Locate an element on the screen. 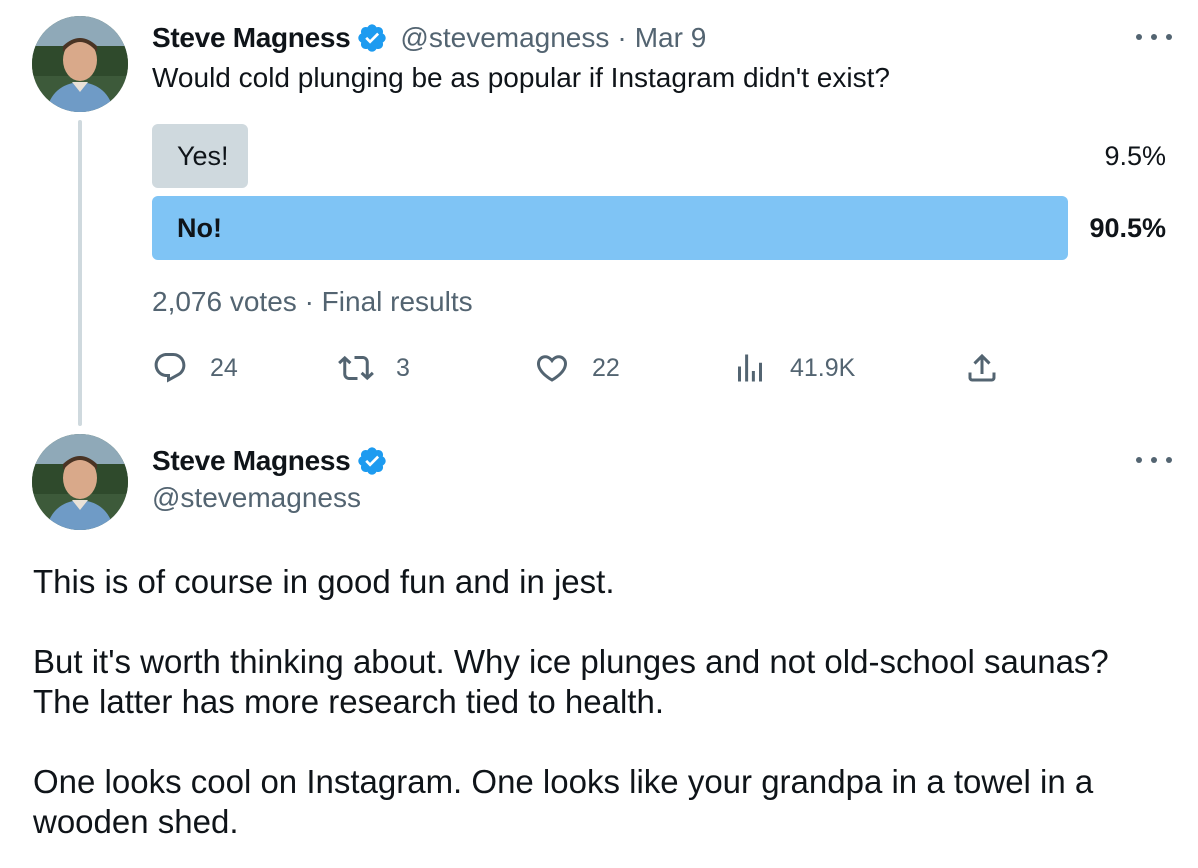  retweet-count: 3 is located at coordinates (403, 367).